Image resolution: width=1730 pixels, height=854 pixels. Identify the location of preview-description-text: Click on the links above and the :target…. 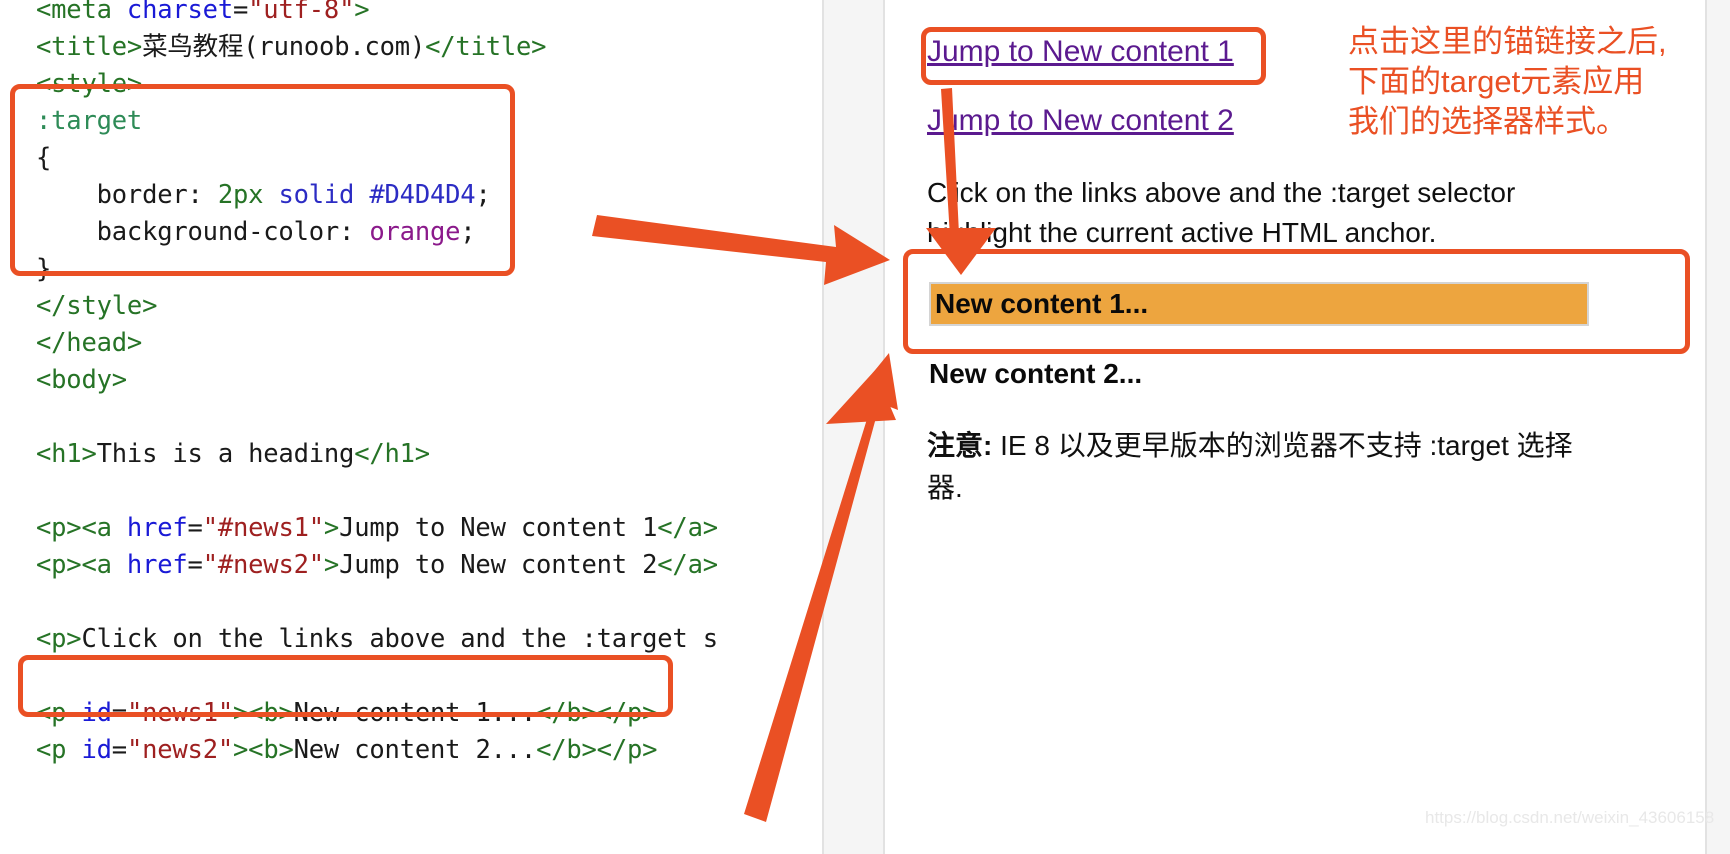
(1221, 212).